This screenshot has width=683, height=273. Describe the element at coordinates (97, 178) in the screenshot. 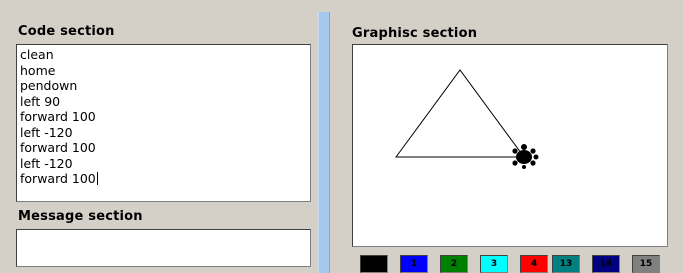

I see `text-caret` at that location.